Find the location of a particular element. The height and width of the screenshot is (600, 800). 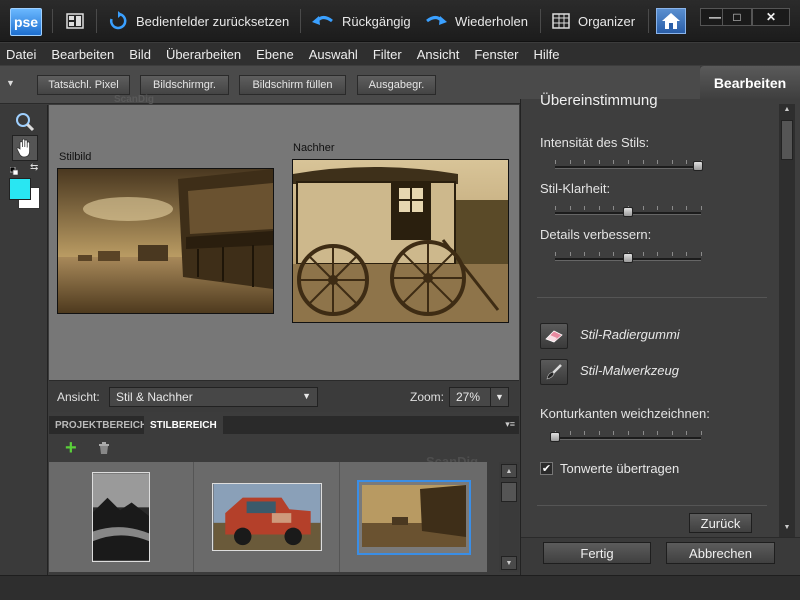

add-icon: + is located at coordinates (71, 448).